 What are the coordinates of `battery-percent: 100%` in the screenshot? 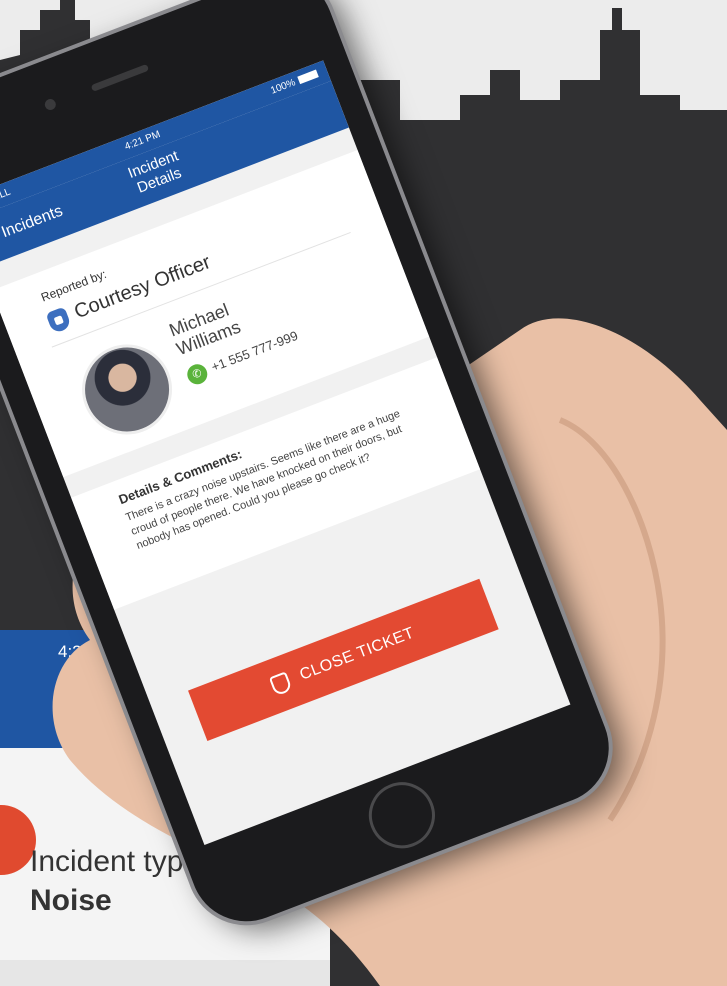 It's located at (283, 87).